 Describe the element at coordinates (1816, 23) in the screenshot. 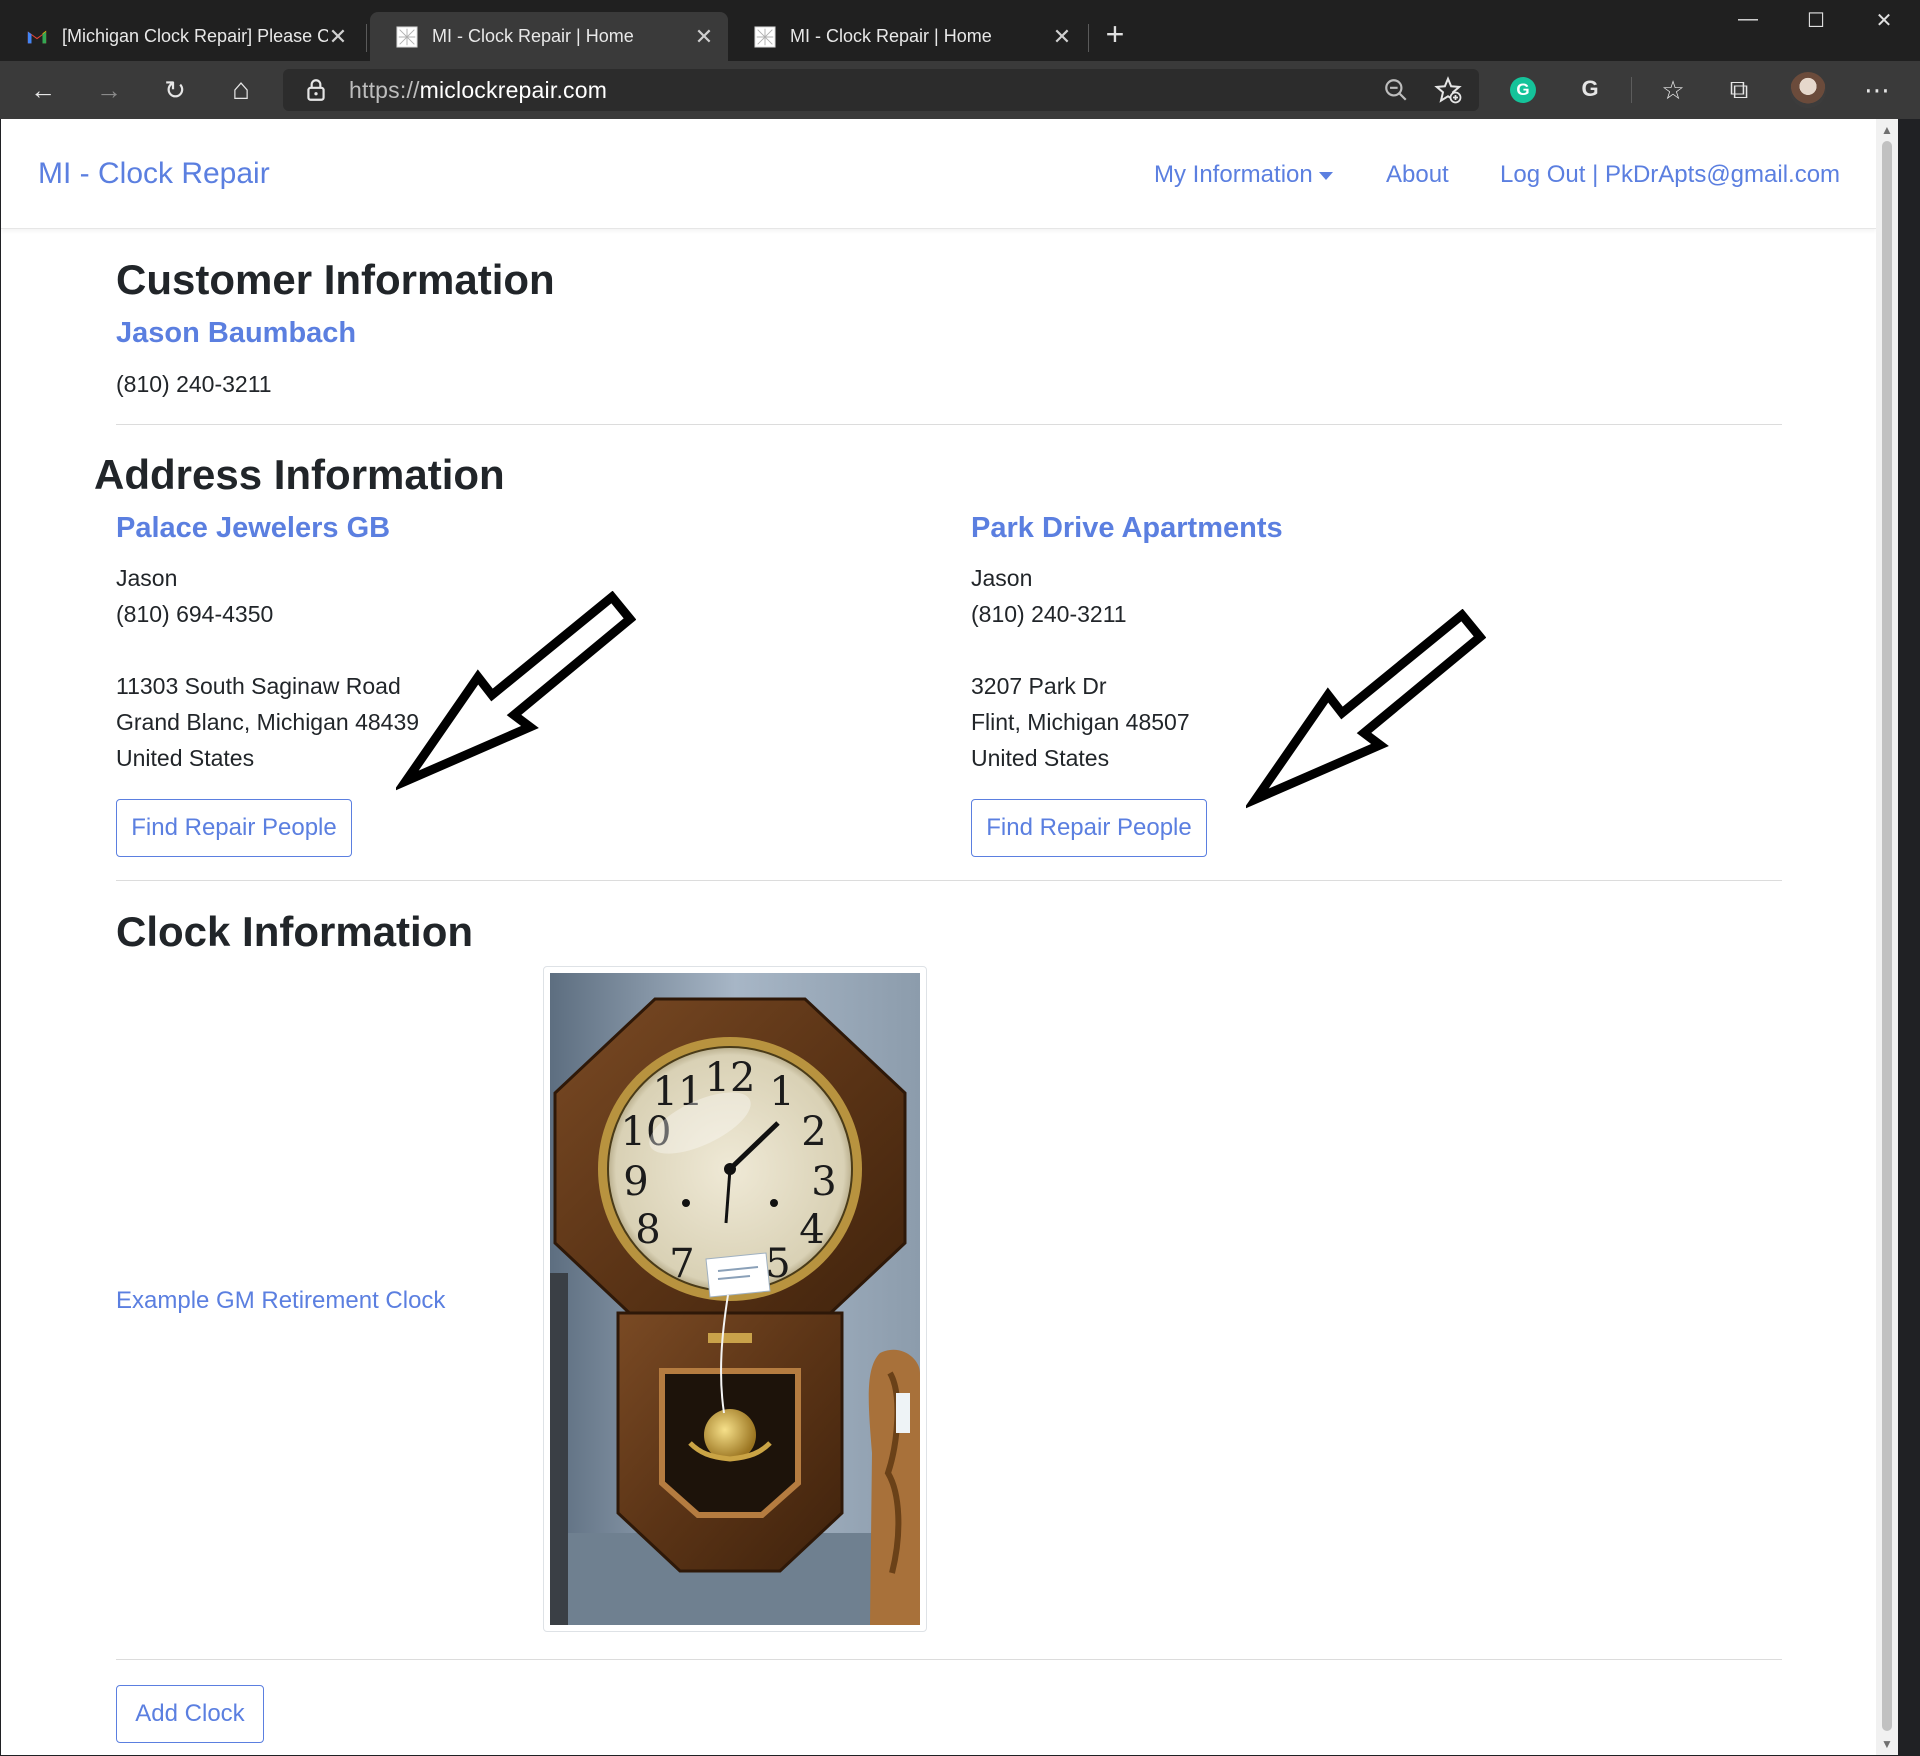

I see `maximize-button: ☐` at that location.